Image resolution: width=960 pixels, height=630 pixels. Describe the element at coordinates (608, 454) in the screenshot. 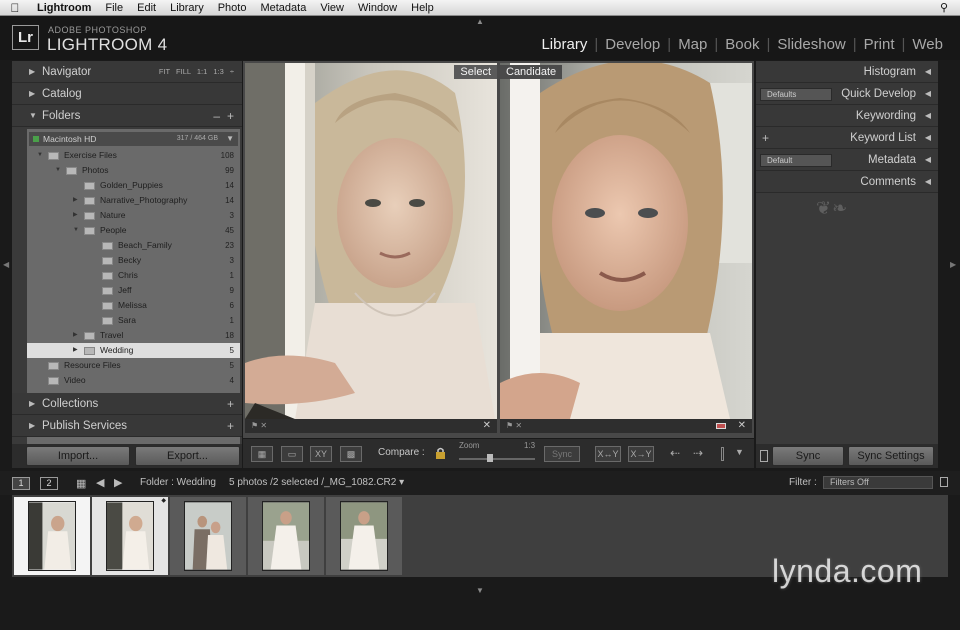

I see `swap-icon: X↔Y` at that location.